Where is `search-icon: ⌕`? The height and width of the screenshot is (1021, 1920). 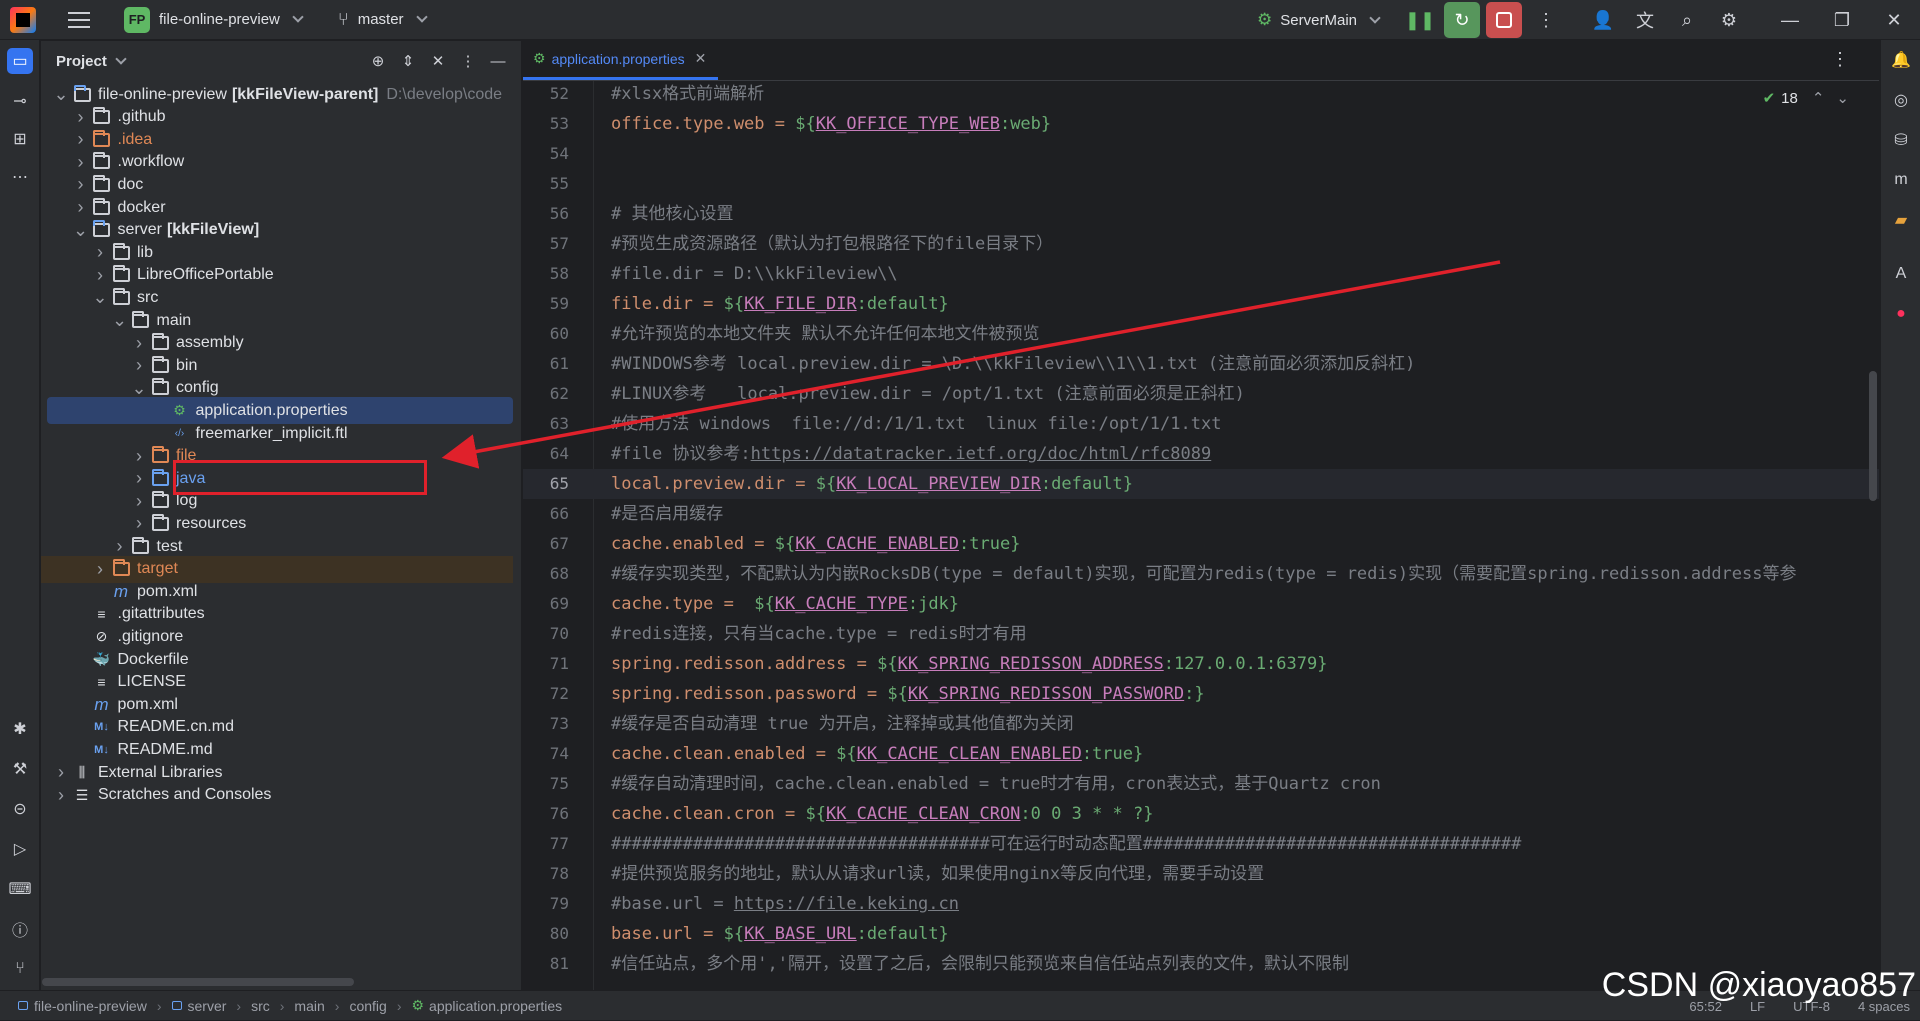 search-icon: ⌕ is located at coordinates (1687, 20).